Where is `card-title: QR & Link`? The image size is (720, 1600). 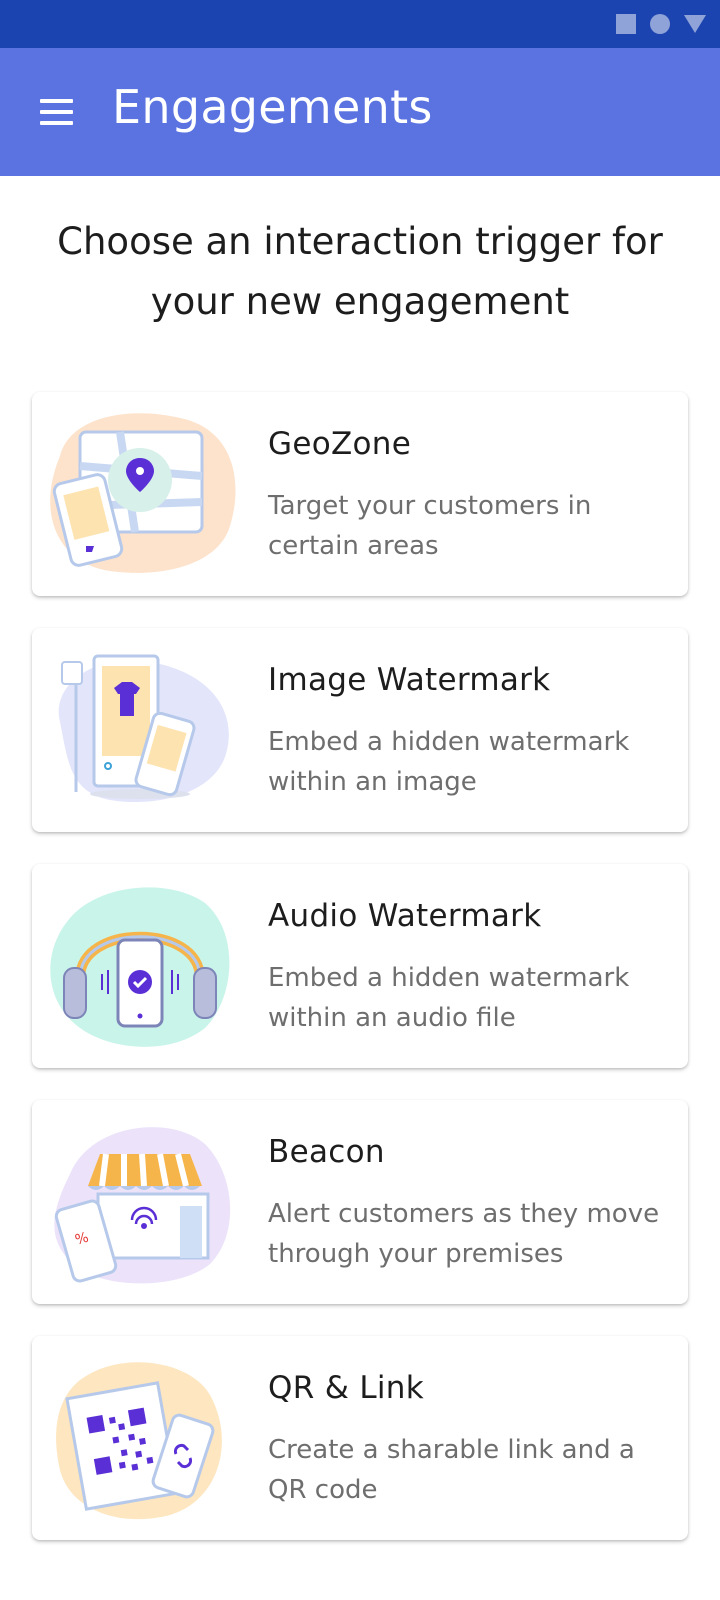 card-title: QR & Link is located at coordinates (346, 1388).